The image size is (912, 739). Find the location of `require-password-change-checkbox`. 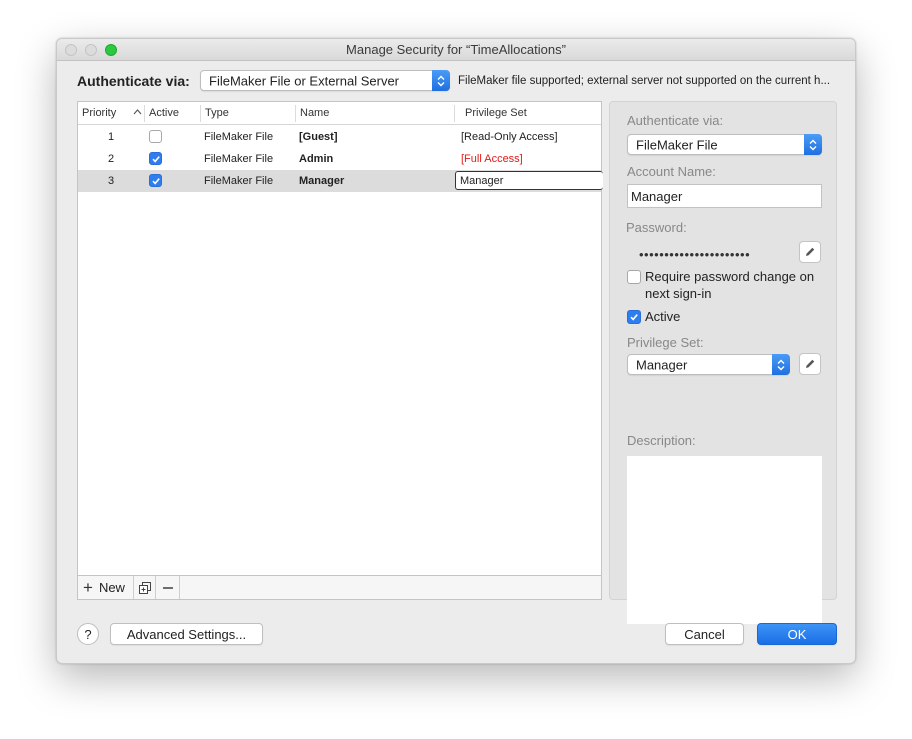

require-password-change-checkbox is located at coordinates (634, 277).